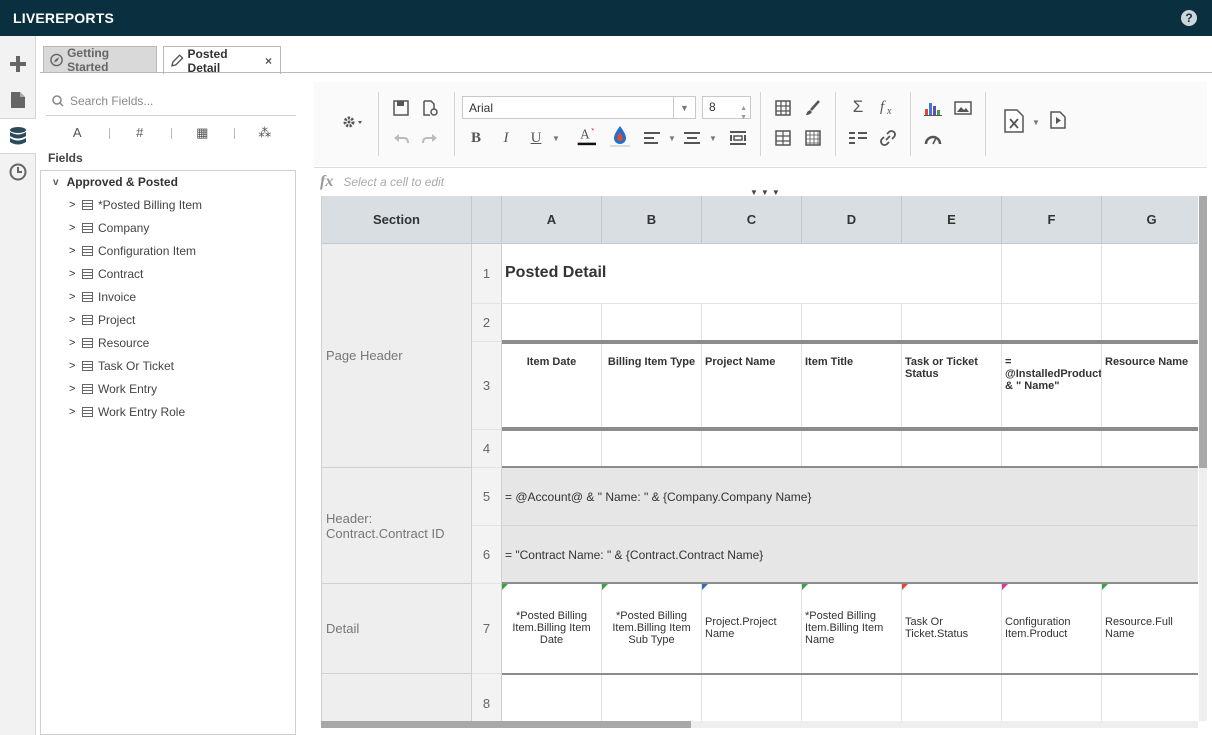  I want to click on tree-item: > Work Entry, so click(113, 389).